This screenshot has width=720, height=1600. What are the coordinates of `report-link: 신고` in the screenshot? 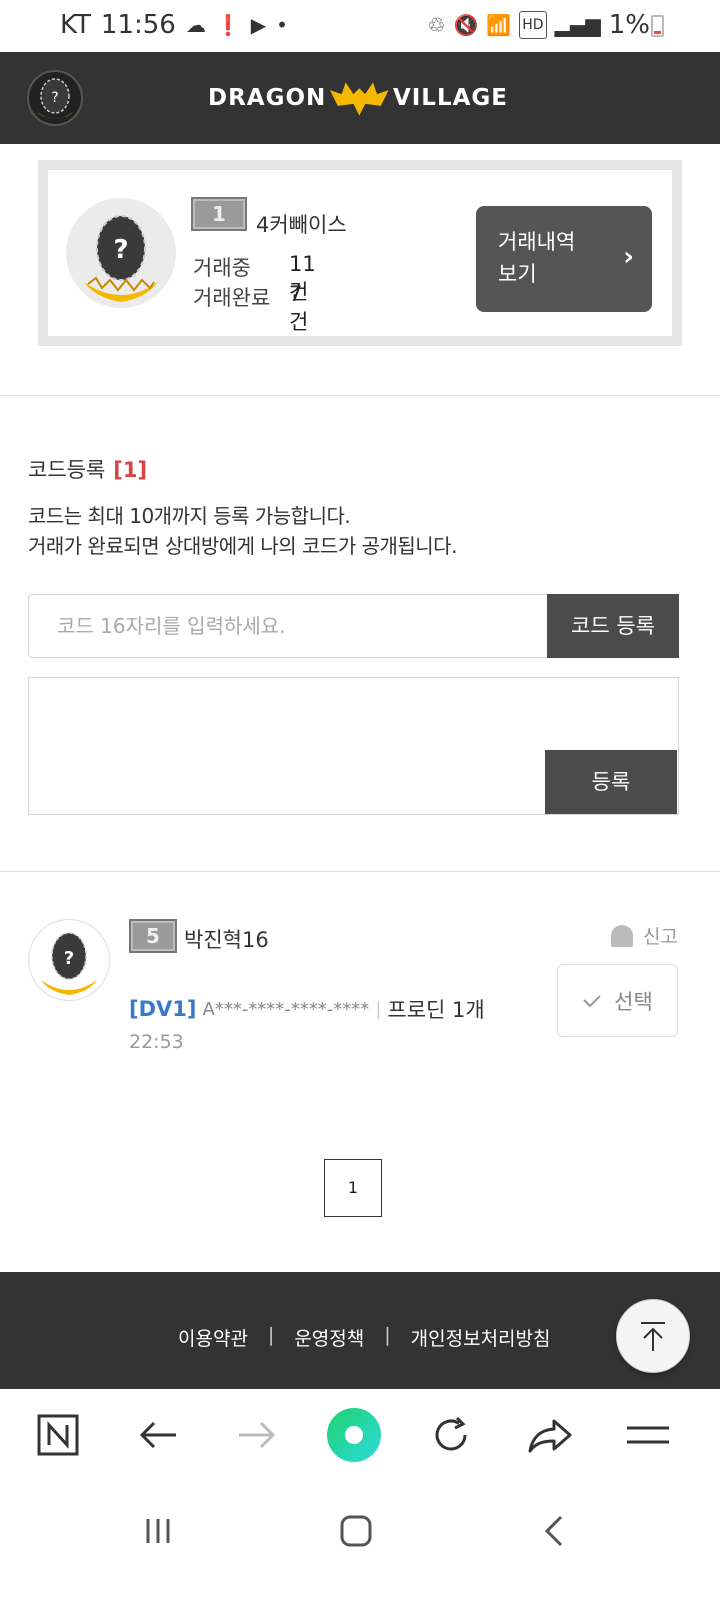 It's located at (644, 935).